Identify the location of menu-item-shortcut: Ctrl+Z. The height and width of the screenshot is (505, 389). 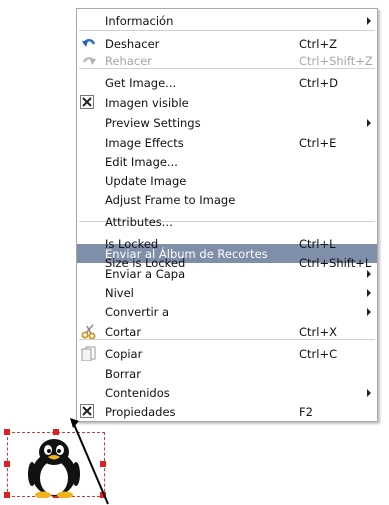
(318, 44).